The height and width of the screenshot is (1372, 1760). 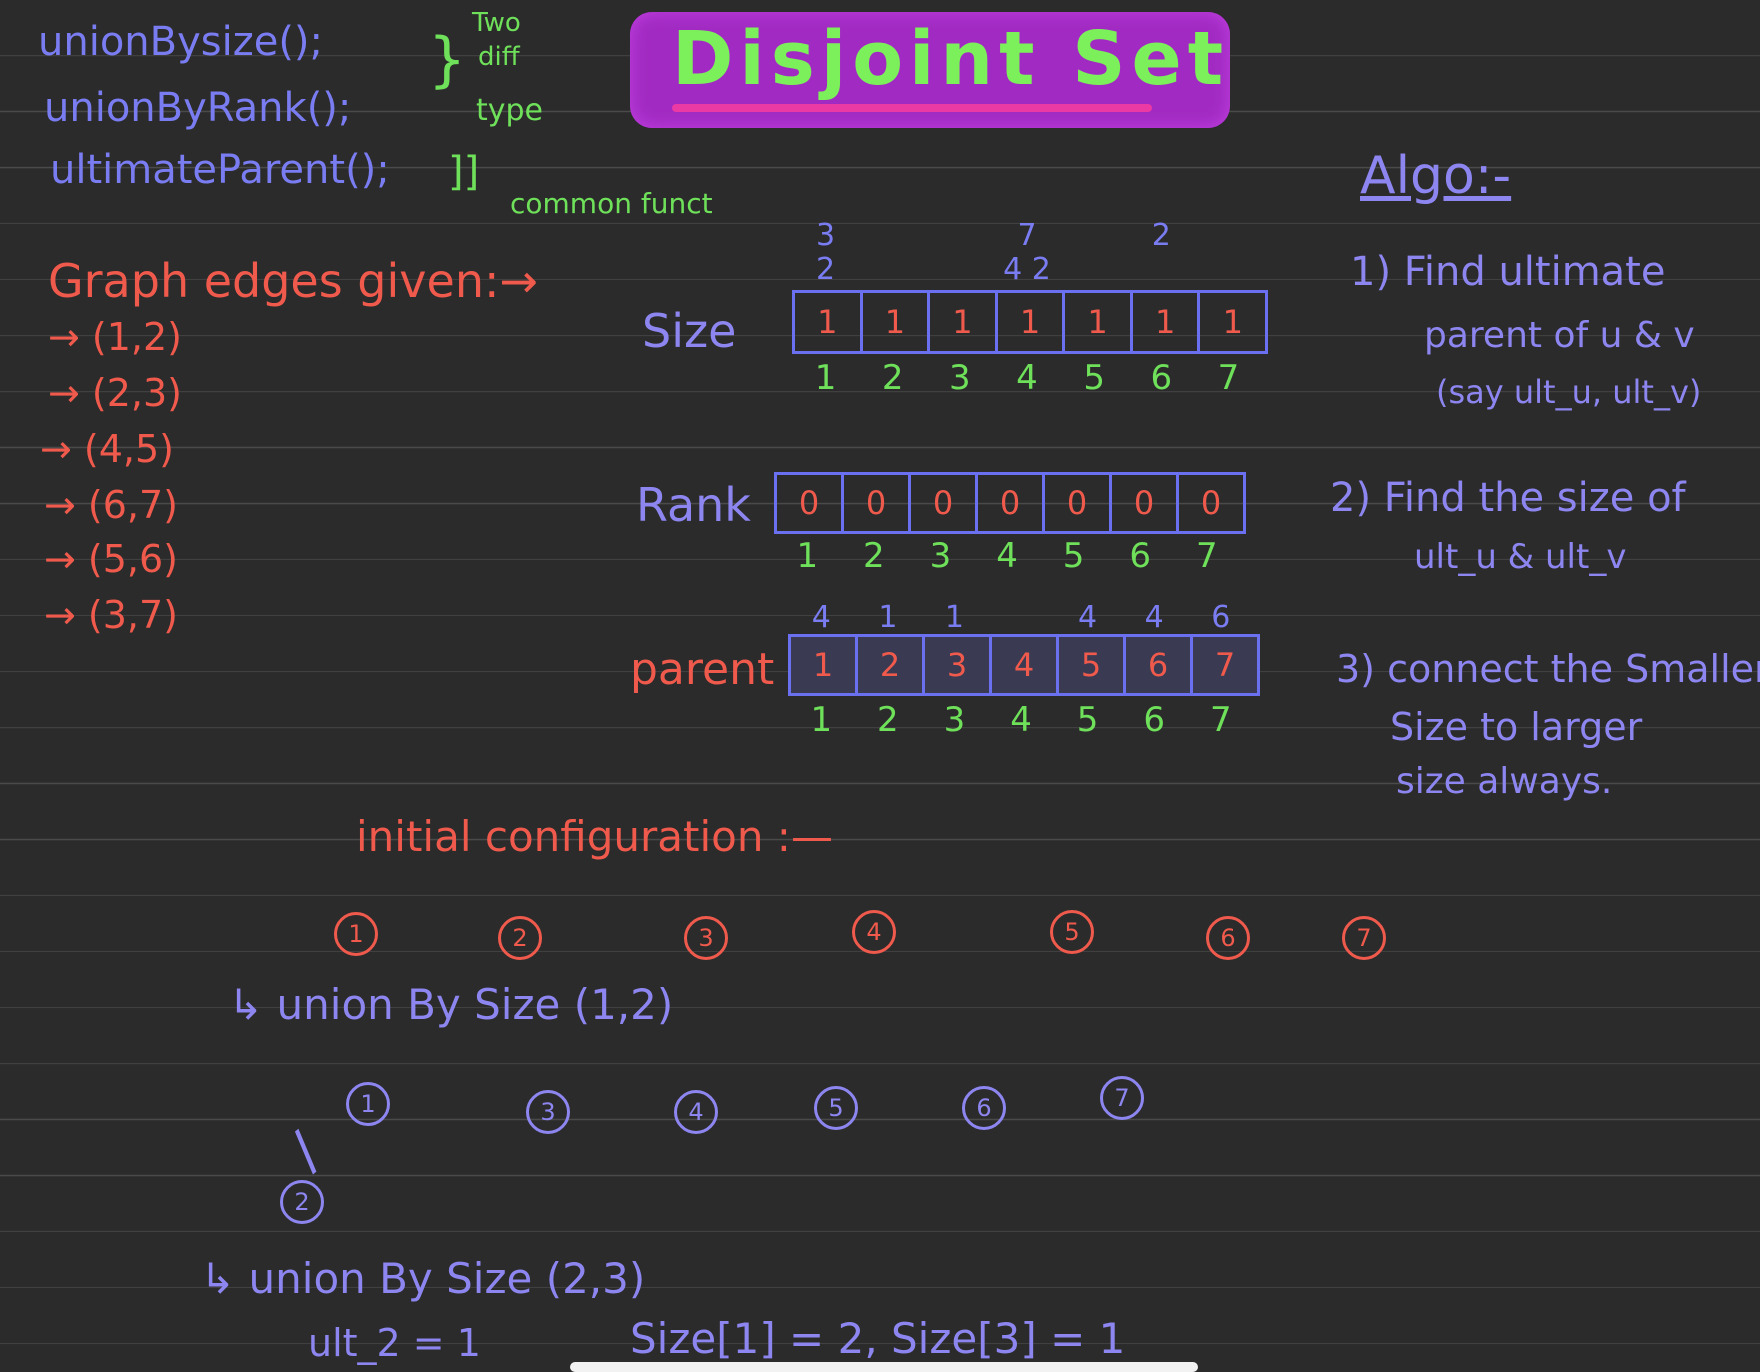 I want to click on union-1-2-heading: ↳ union By Size (1,2), so click(x=451, y=1004).